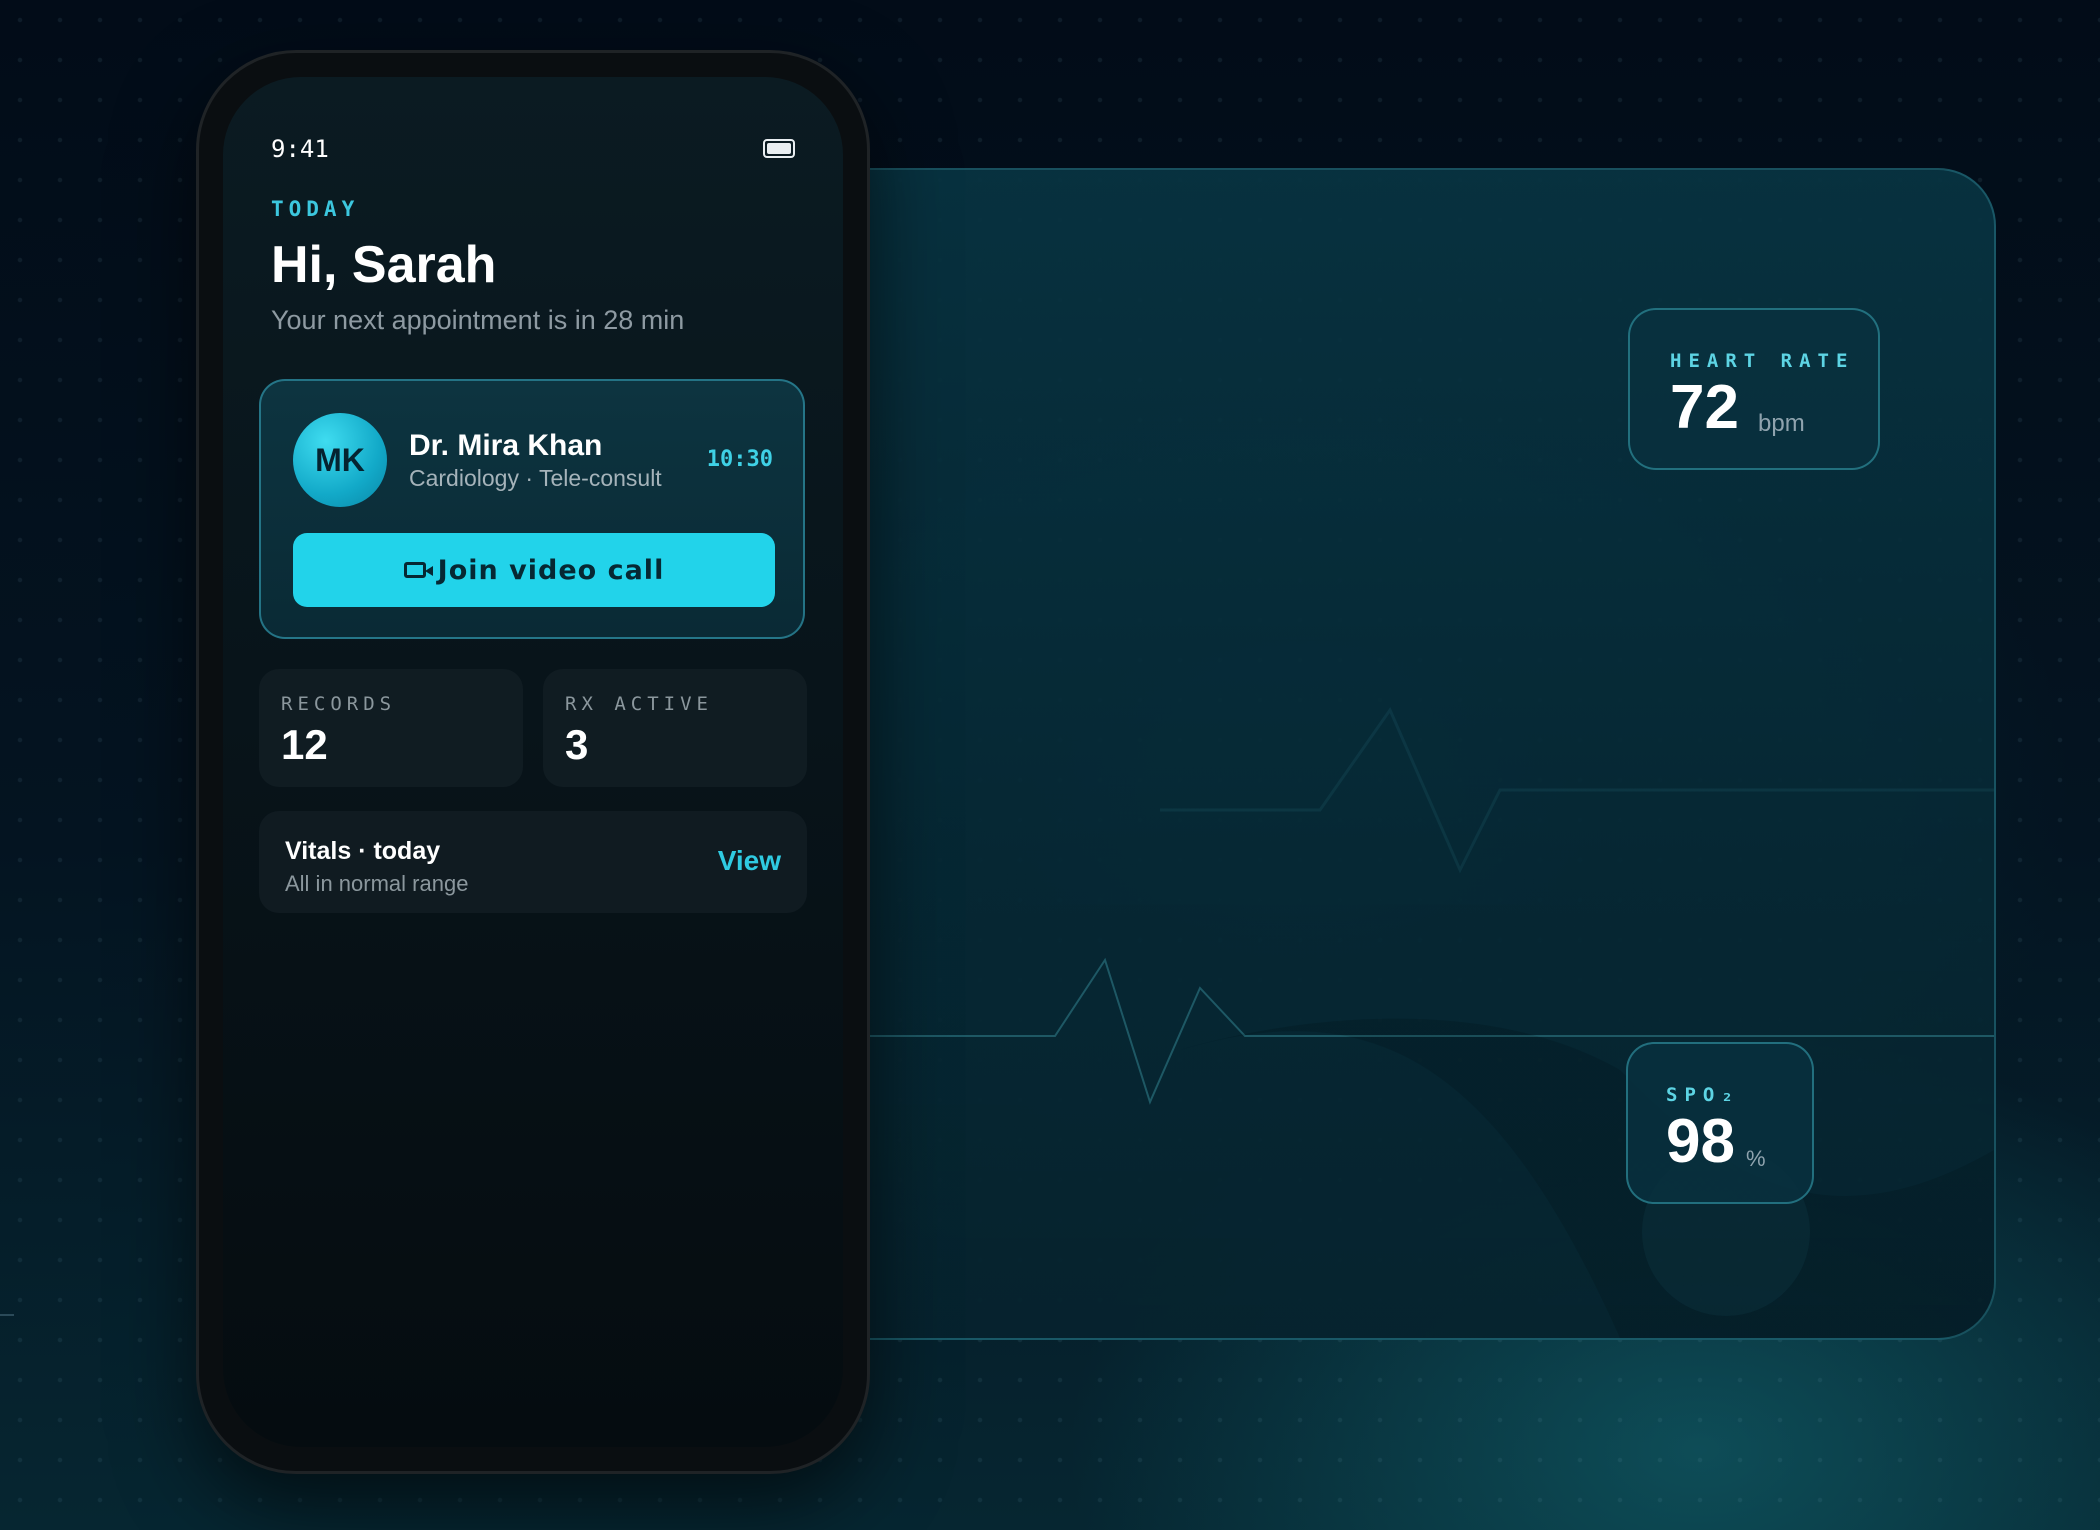 The width and height of the screenshot is (2100, 1530). Describe the element at coordinates (363, 851) in the screenshot. I see `vitals-title: Vitals · today` at that location.